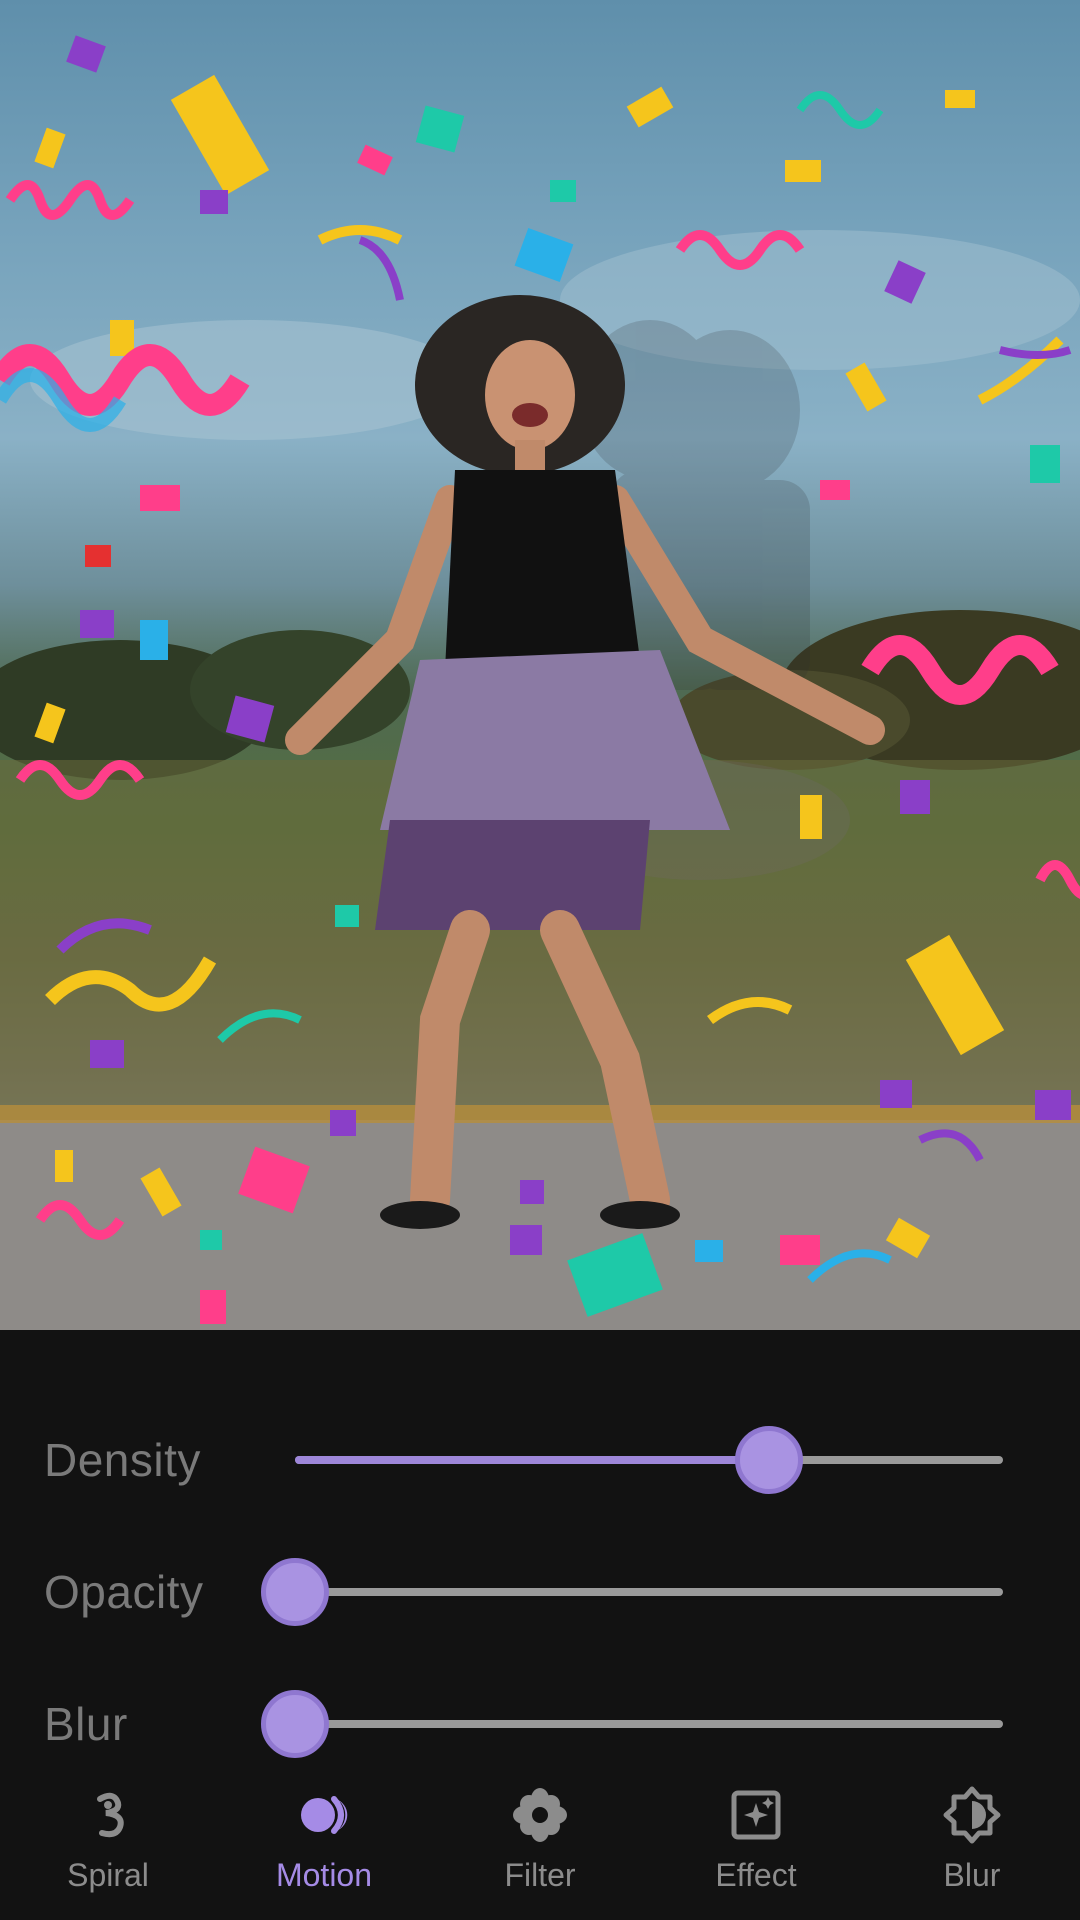  I want to click on spiral-icon, so click(110, 1815).